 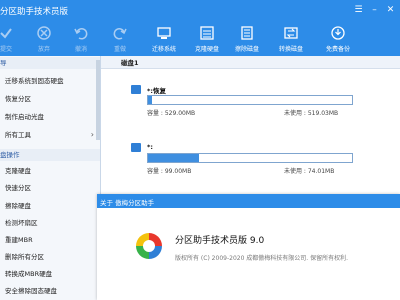 What do you see at coordinates (248, 201) in the screenshot?
I see `about-dialog-titlebar: 关于 傲梅分区助手` at bounding box center [248, 201].